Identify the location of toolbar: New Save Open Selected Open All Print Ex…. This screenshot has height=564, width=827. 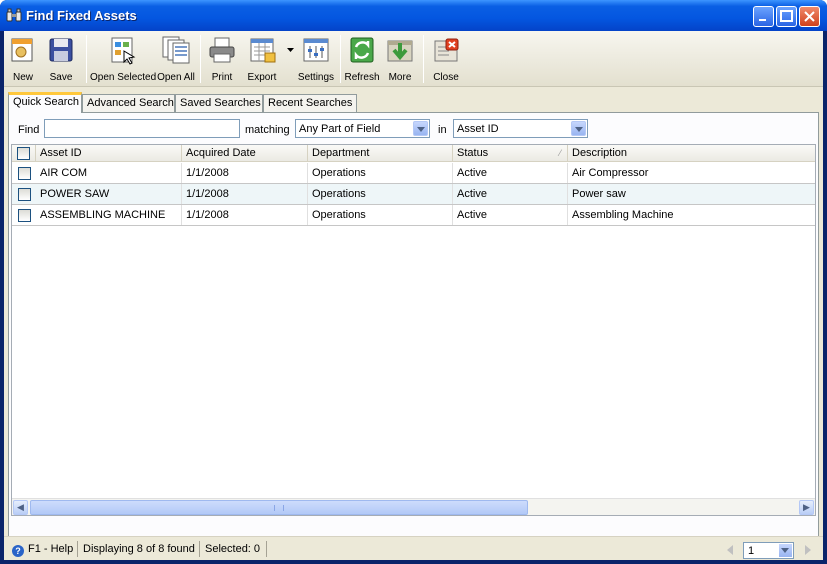
(413, 59).